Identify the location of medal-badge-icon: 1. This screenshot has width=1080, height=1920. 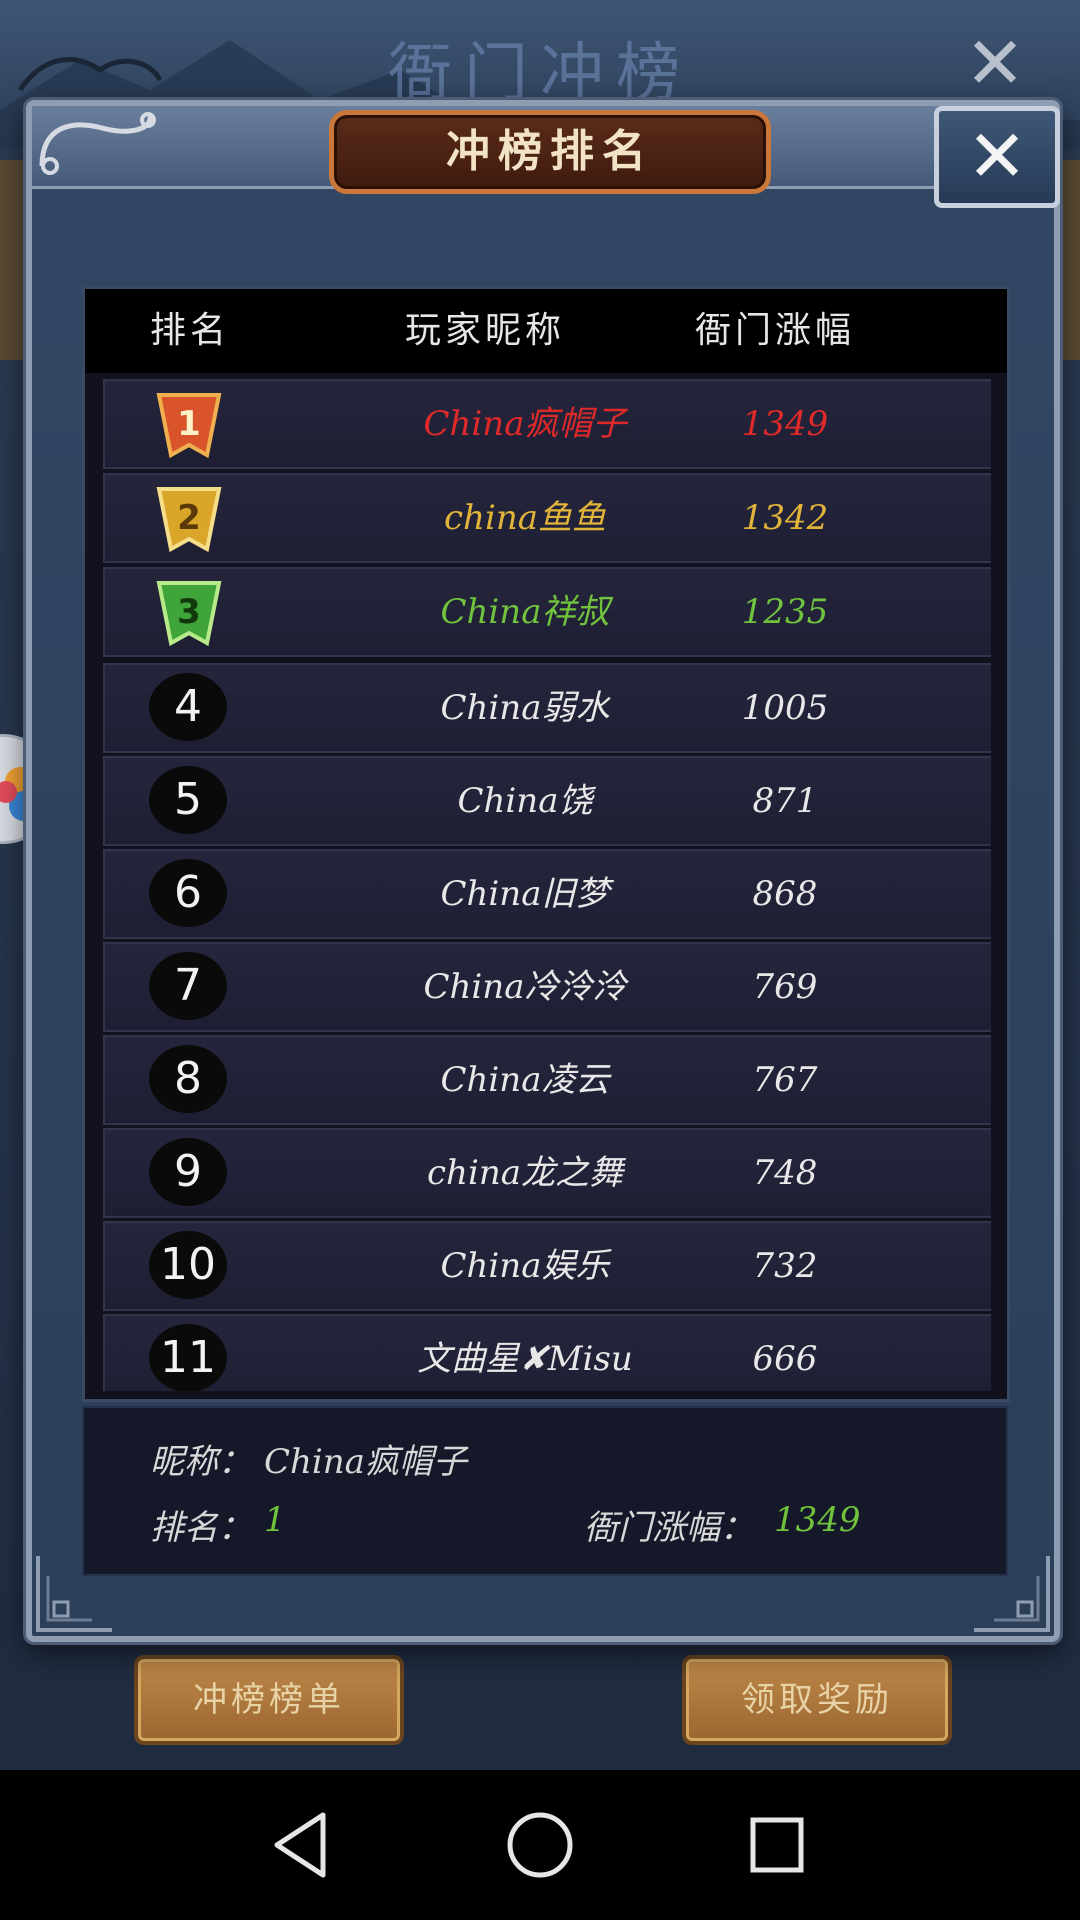
(189, 426).